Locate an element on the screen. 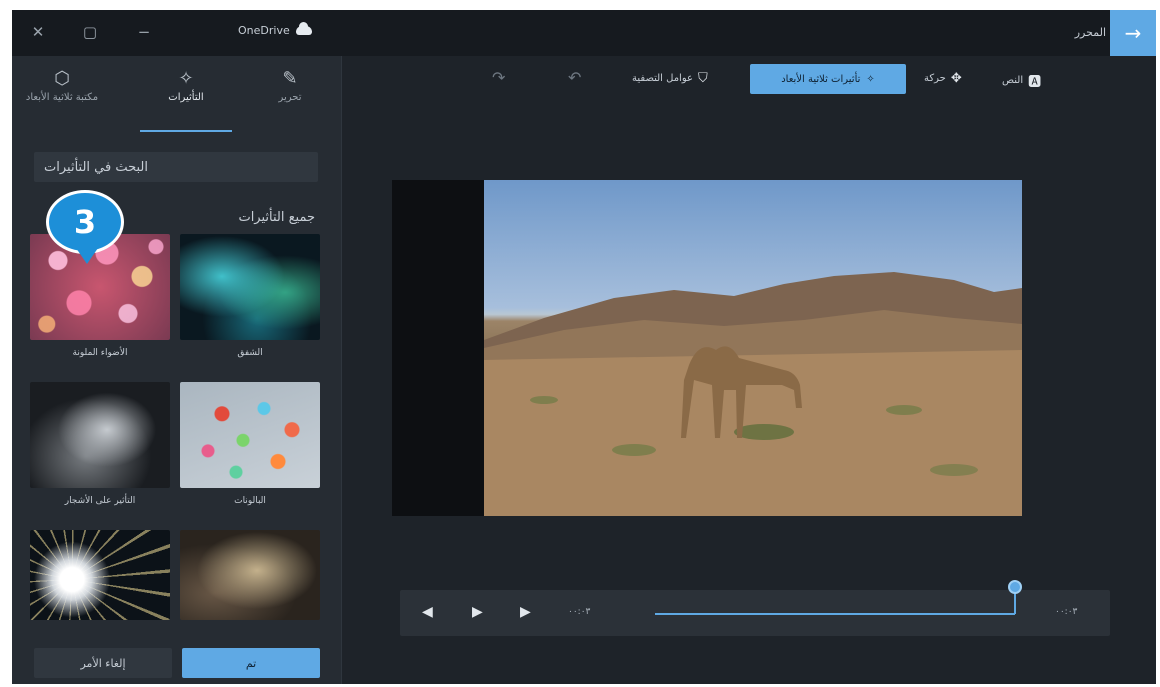  title-bar: ✕ ▢ − OneDrive المحرر → is located at coordinates (584, 33).